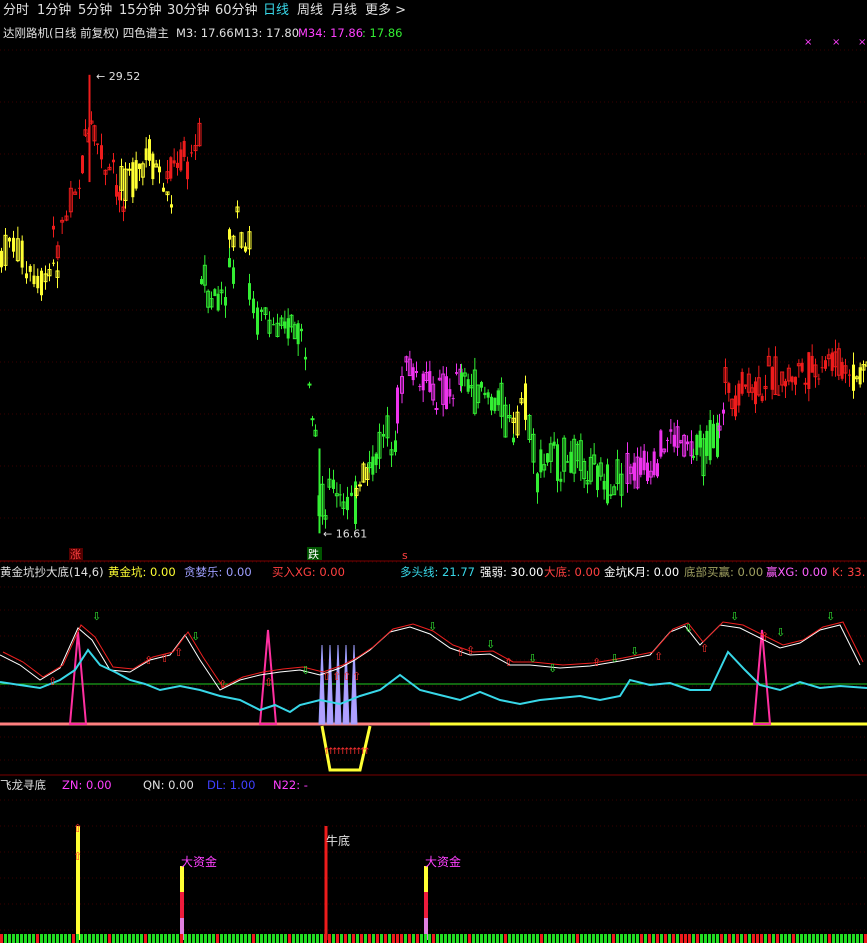 Image resolution: width=867 pixels, height=943 pixels. I want to click on signal-zhang: 涨, so click(75, 554).